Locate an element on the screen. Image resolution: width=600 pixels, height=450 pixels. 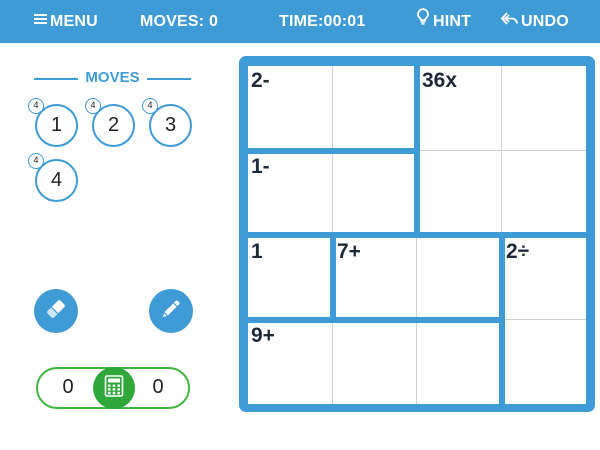
eraser-button is located at coordinates (56, 311).